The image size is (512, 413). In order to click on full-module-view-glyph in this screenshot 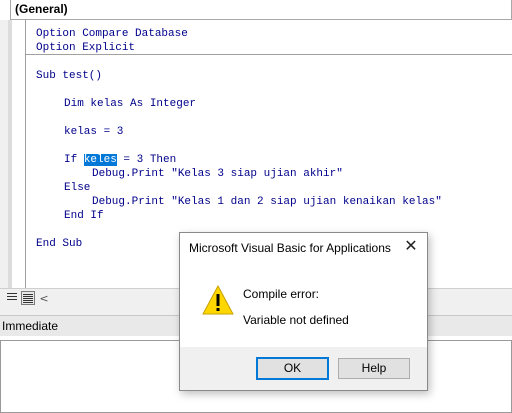, I will do `click(28, 298)`.